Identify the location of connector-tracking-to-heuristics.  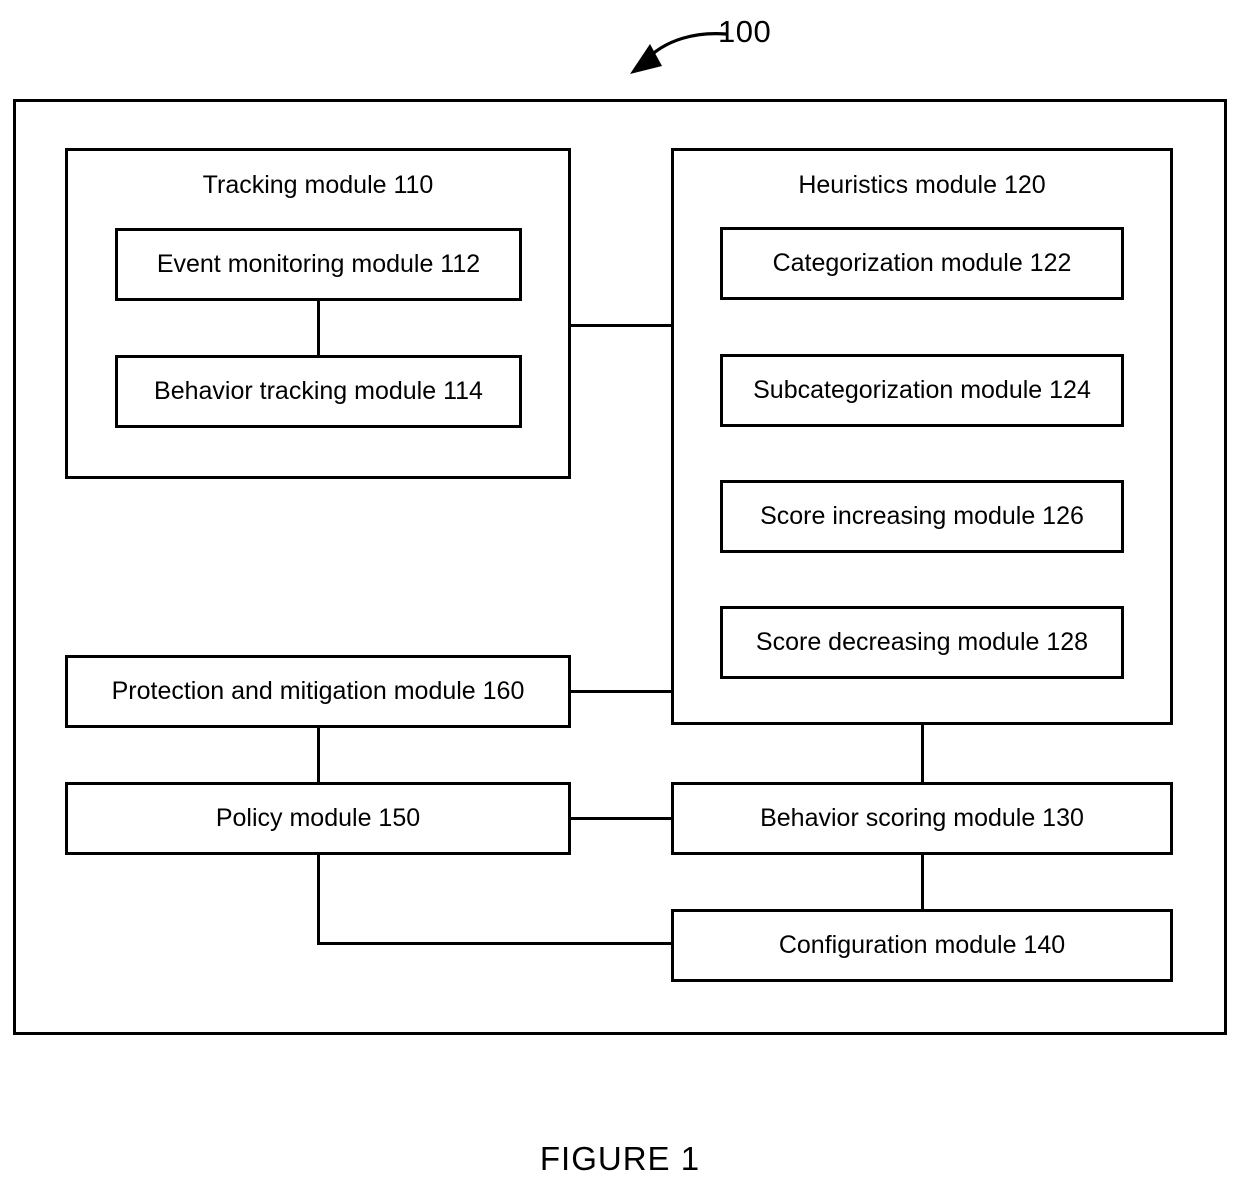
(621, 325).